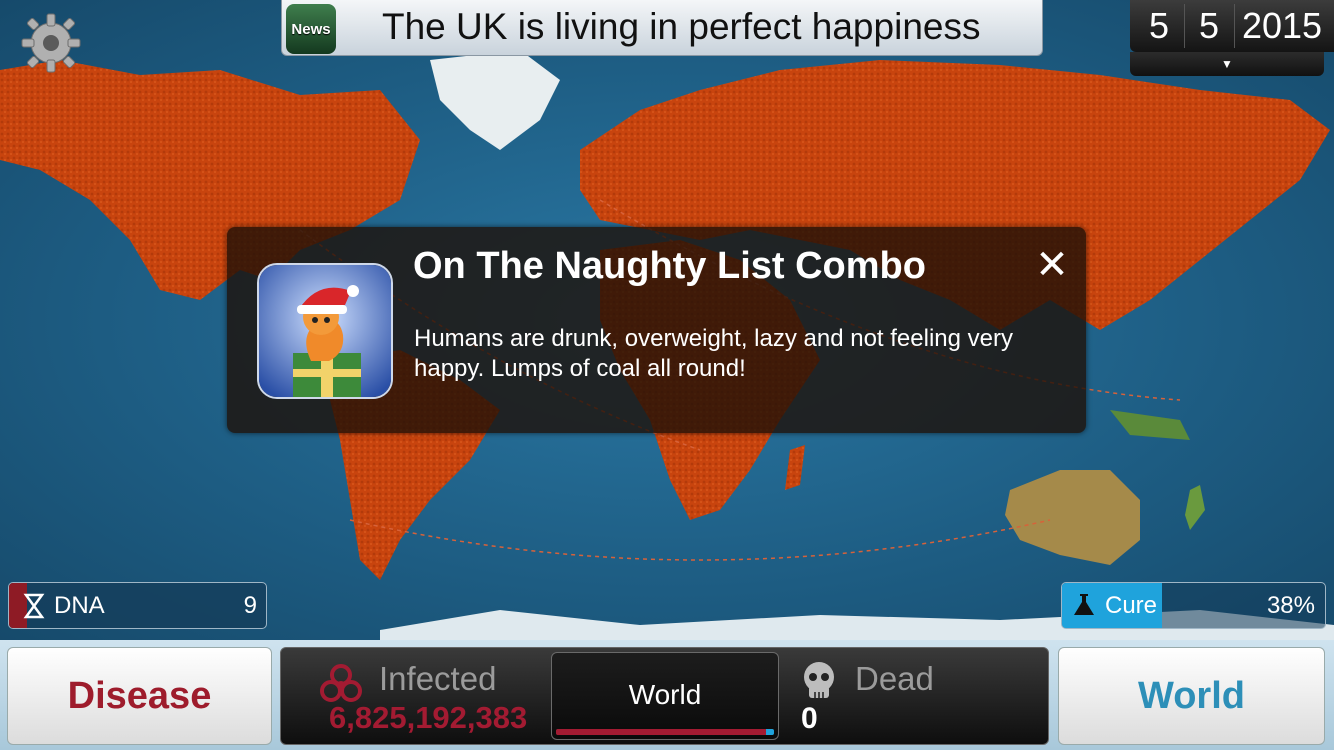 The width and height of the screenshot is (1334, 750). What do you see at coordinates (137, 605) in the screenshot?
I see `dna-counter: DNA 9` at bounding box center [137, 605].